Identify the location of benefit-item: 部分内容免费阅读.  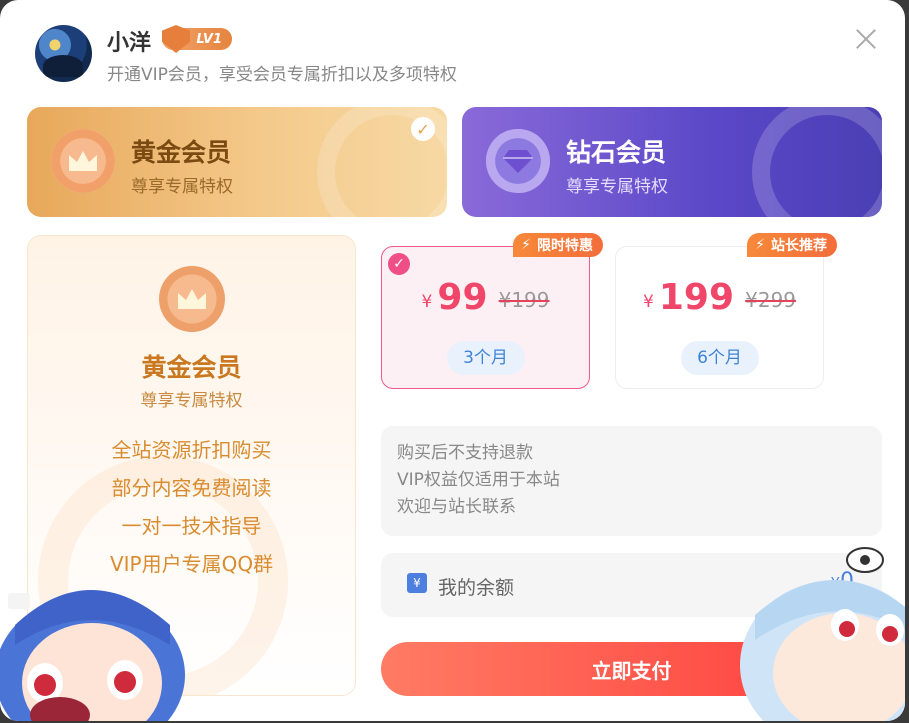
(191, 488).